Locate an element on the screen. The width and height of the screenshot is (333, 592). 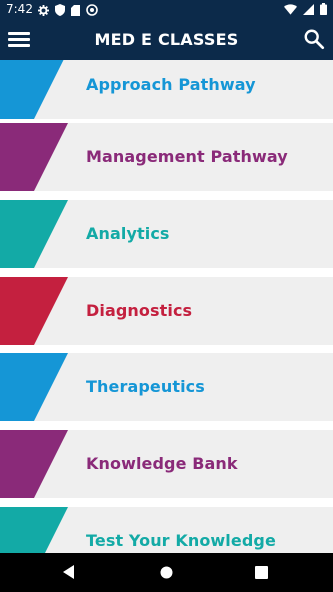
menu-item-label: Therapeutics is located at coordinates (145, 386).